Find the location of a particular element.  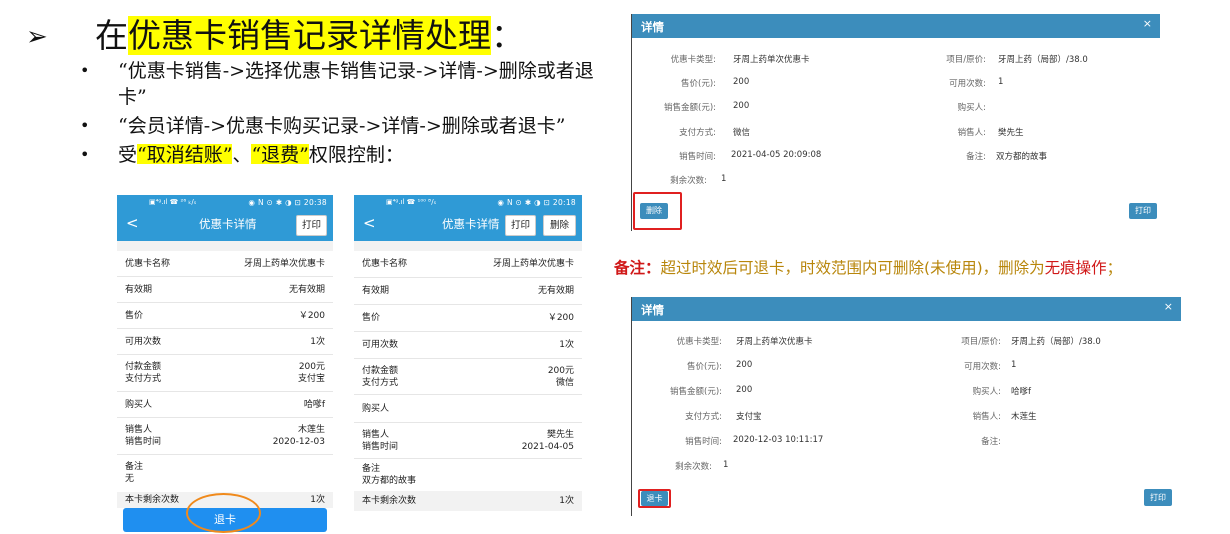

list-item: 可用次数 1次 is located at coordinates (468, 345).